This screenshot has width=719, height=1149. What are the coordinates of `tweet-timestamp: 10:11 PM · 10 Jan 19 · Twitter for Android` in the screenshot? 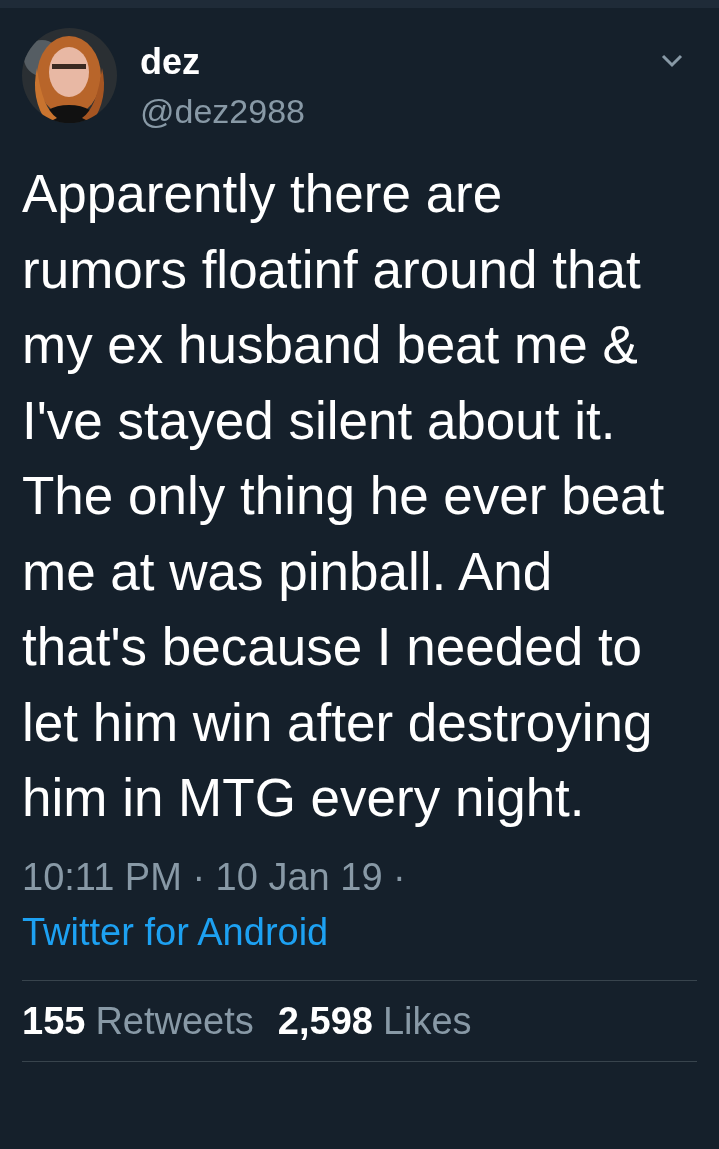 It's located at (214, 904).